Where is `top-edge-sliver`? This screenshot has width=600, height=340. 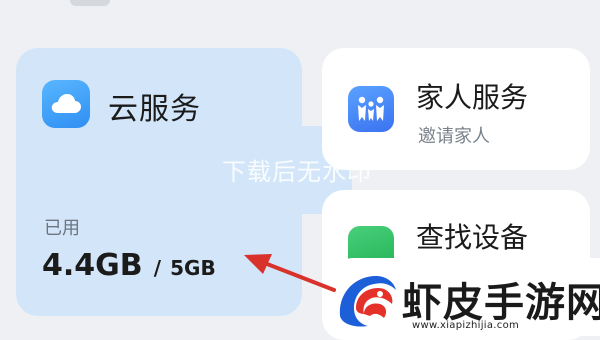
top-edge-sliver is located at coordinates (90, 3).